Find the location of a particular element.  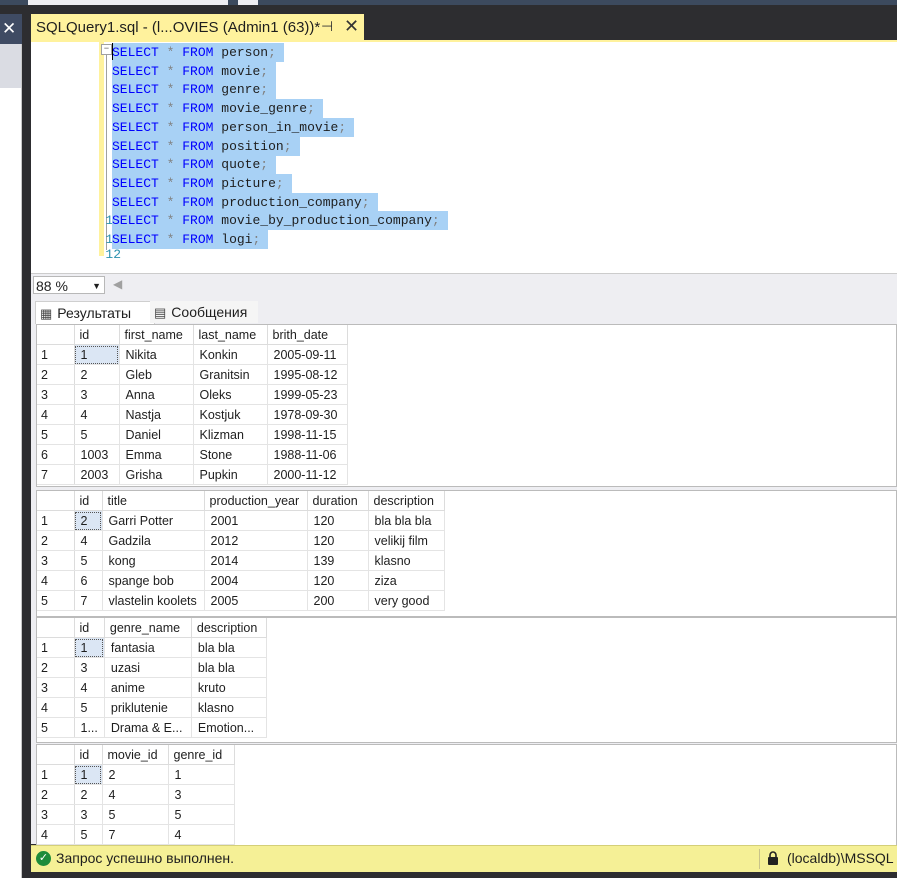

table-cell: 2003 is located at coordinates (97, 474).